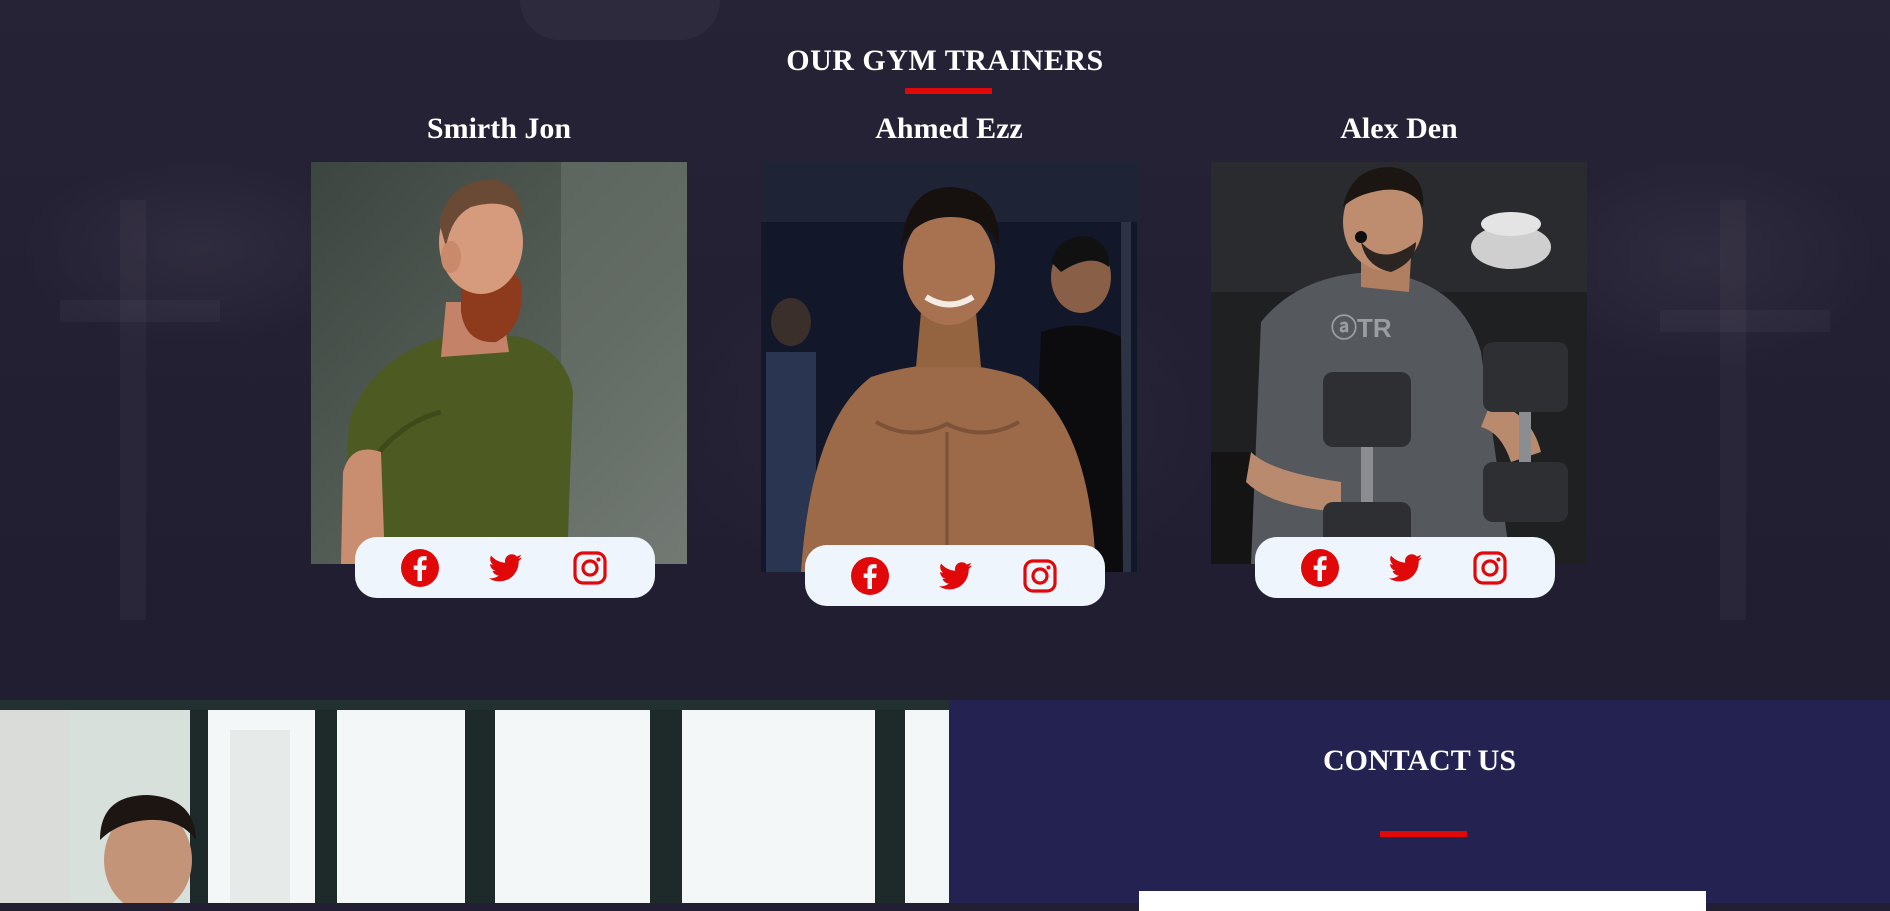 The width and height of the screenshot is (1890, 911). What do you see at coordinates (1419, 805) in the screenshot?
I see `contact-section: CONTACT US` at bounding box center [1419, 805].